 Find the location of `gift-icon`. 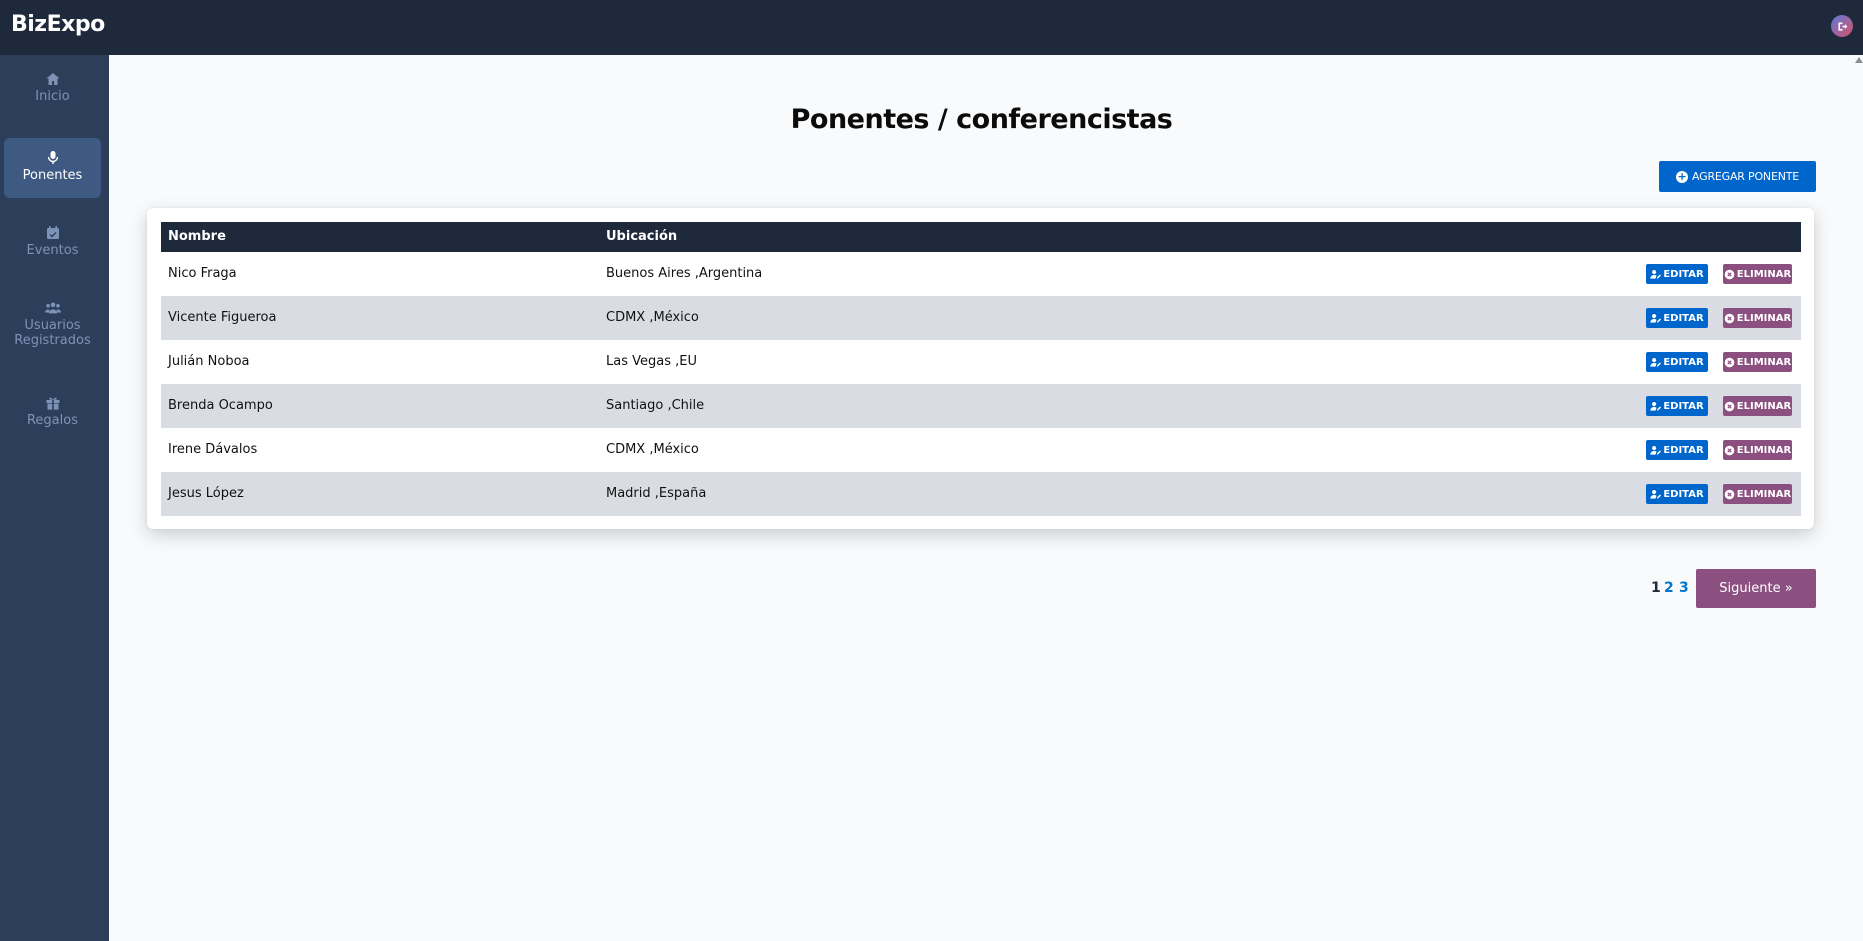

gift-icon is located at coordinates (52, 403).